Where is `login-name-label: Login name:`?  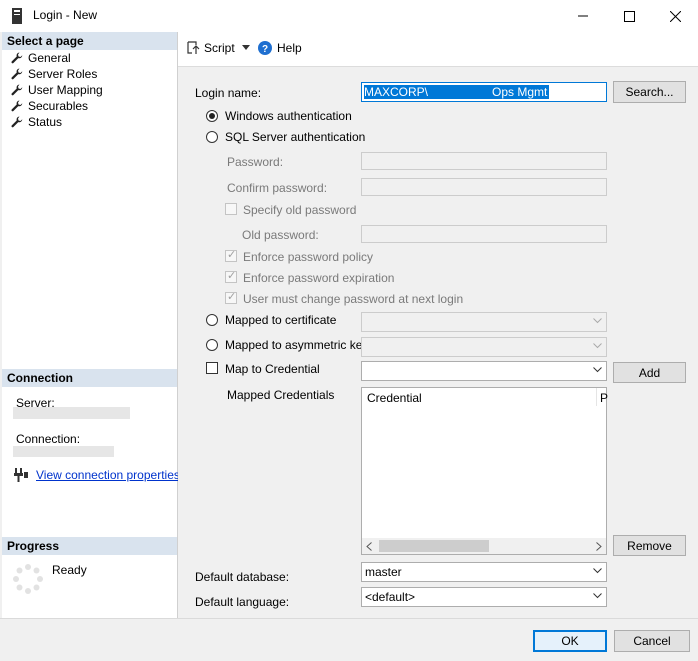 login-name-label: Login name: is located at coordinates (228, 93).